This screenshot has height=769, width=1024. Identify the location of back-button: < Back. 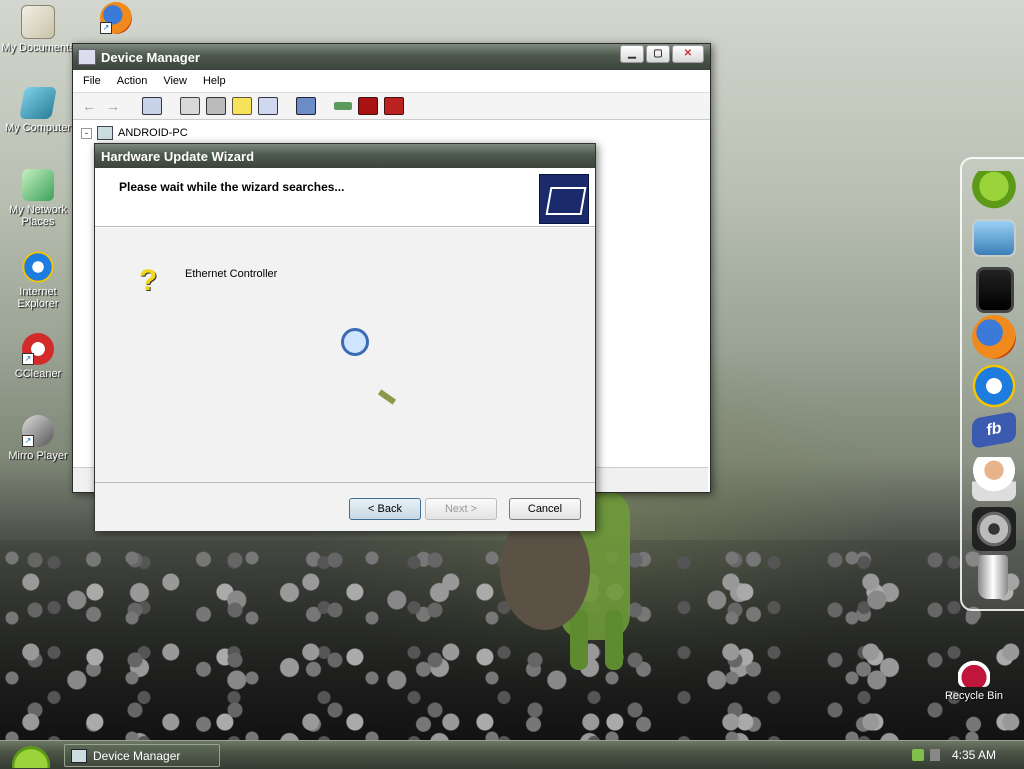
(385, 509).